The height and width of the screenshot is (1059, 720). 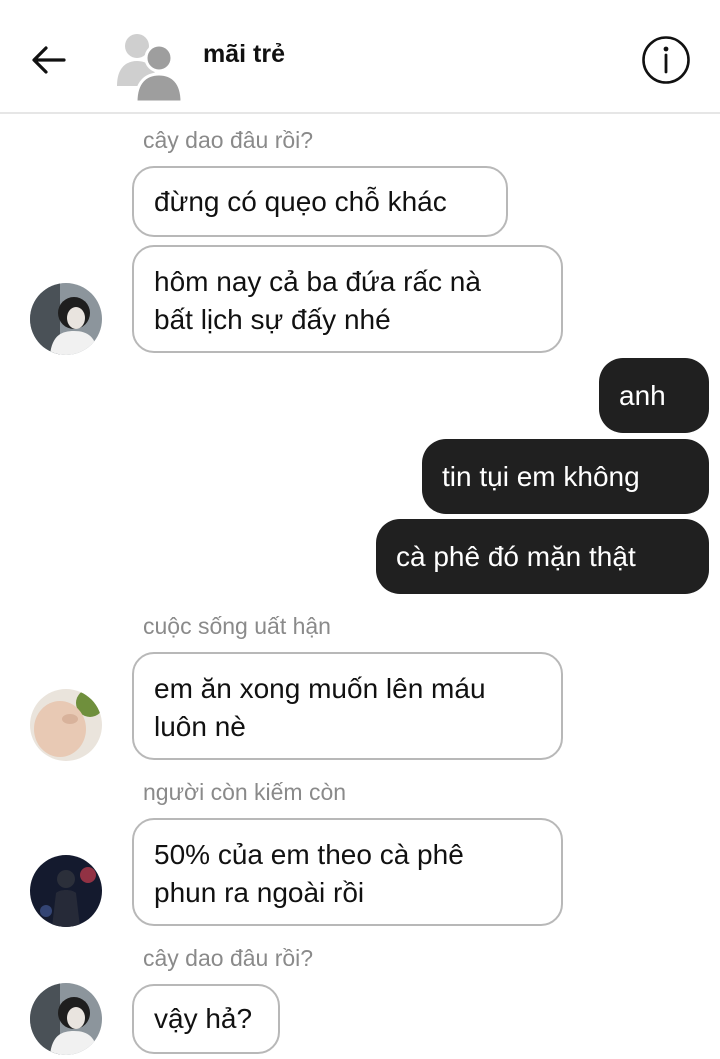 I want to click on message-text: vậy hả?, so click(x=203, y=1018).